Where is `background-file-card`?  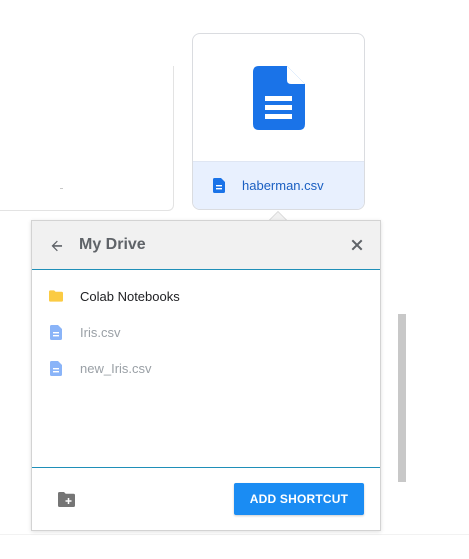
background-file-card is located at coordinates (87, 138).